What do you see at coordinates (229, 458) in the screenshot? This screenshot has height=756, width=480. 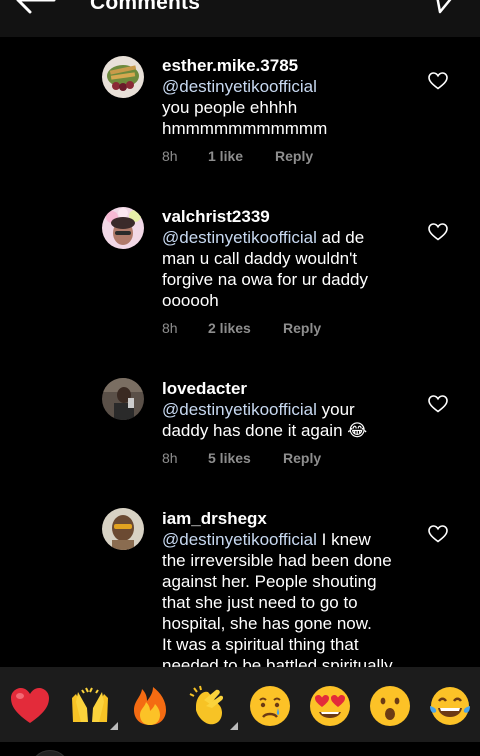 I see `likes-count: 5 likes` at bounding box center [229, 458].